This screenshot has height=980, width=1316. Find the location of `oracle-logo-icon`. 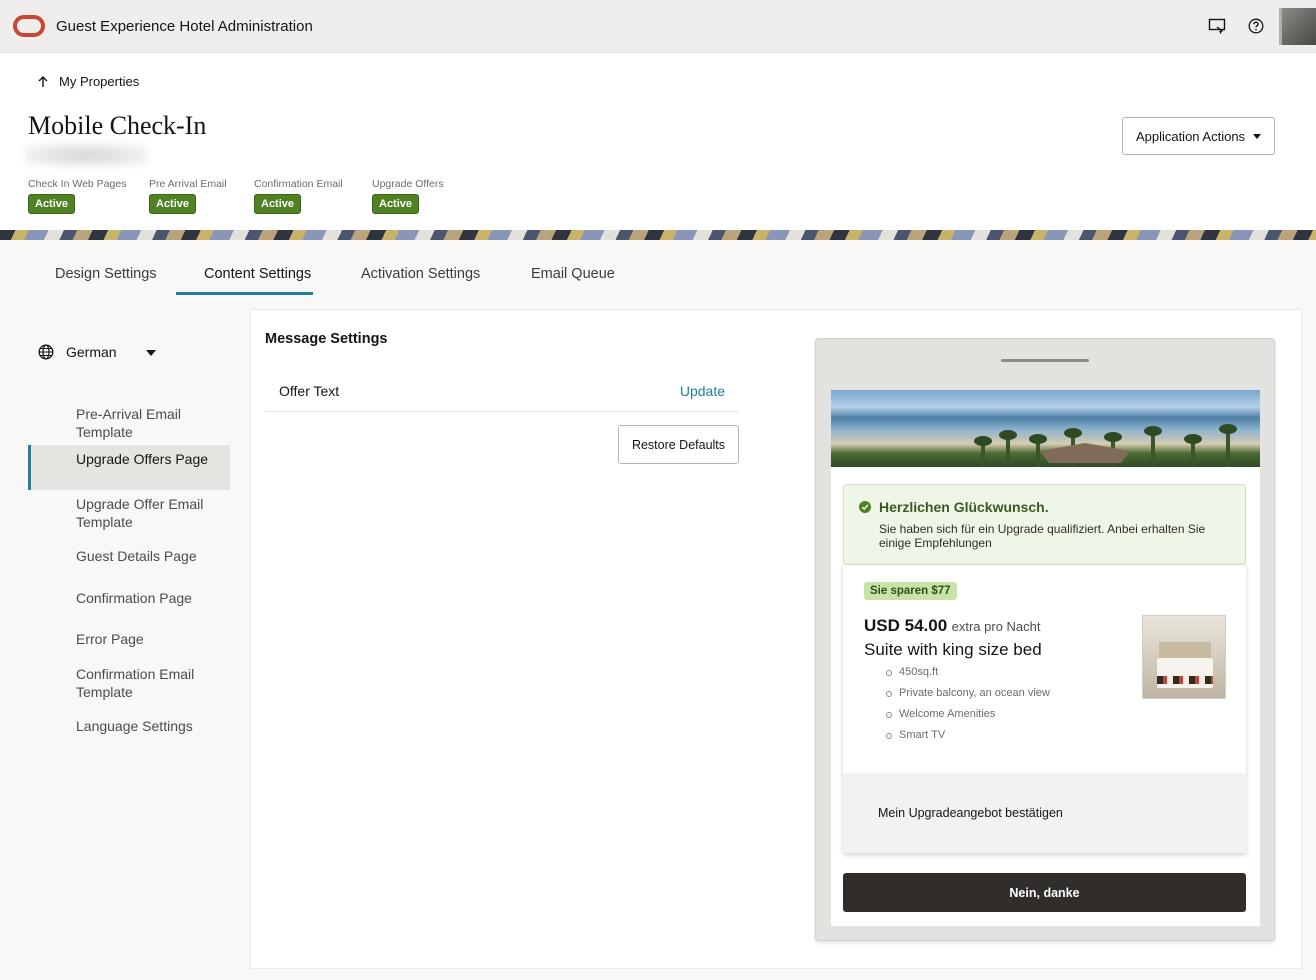

oracle-logo-icon is located at coordinates (29, 26).